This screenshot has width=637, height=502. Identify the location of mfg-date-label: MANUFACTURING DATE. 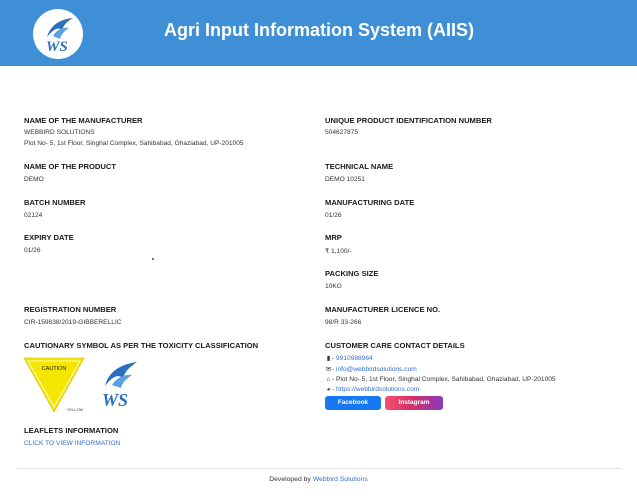
(370, 202).